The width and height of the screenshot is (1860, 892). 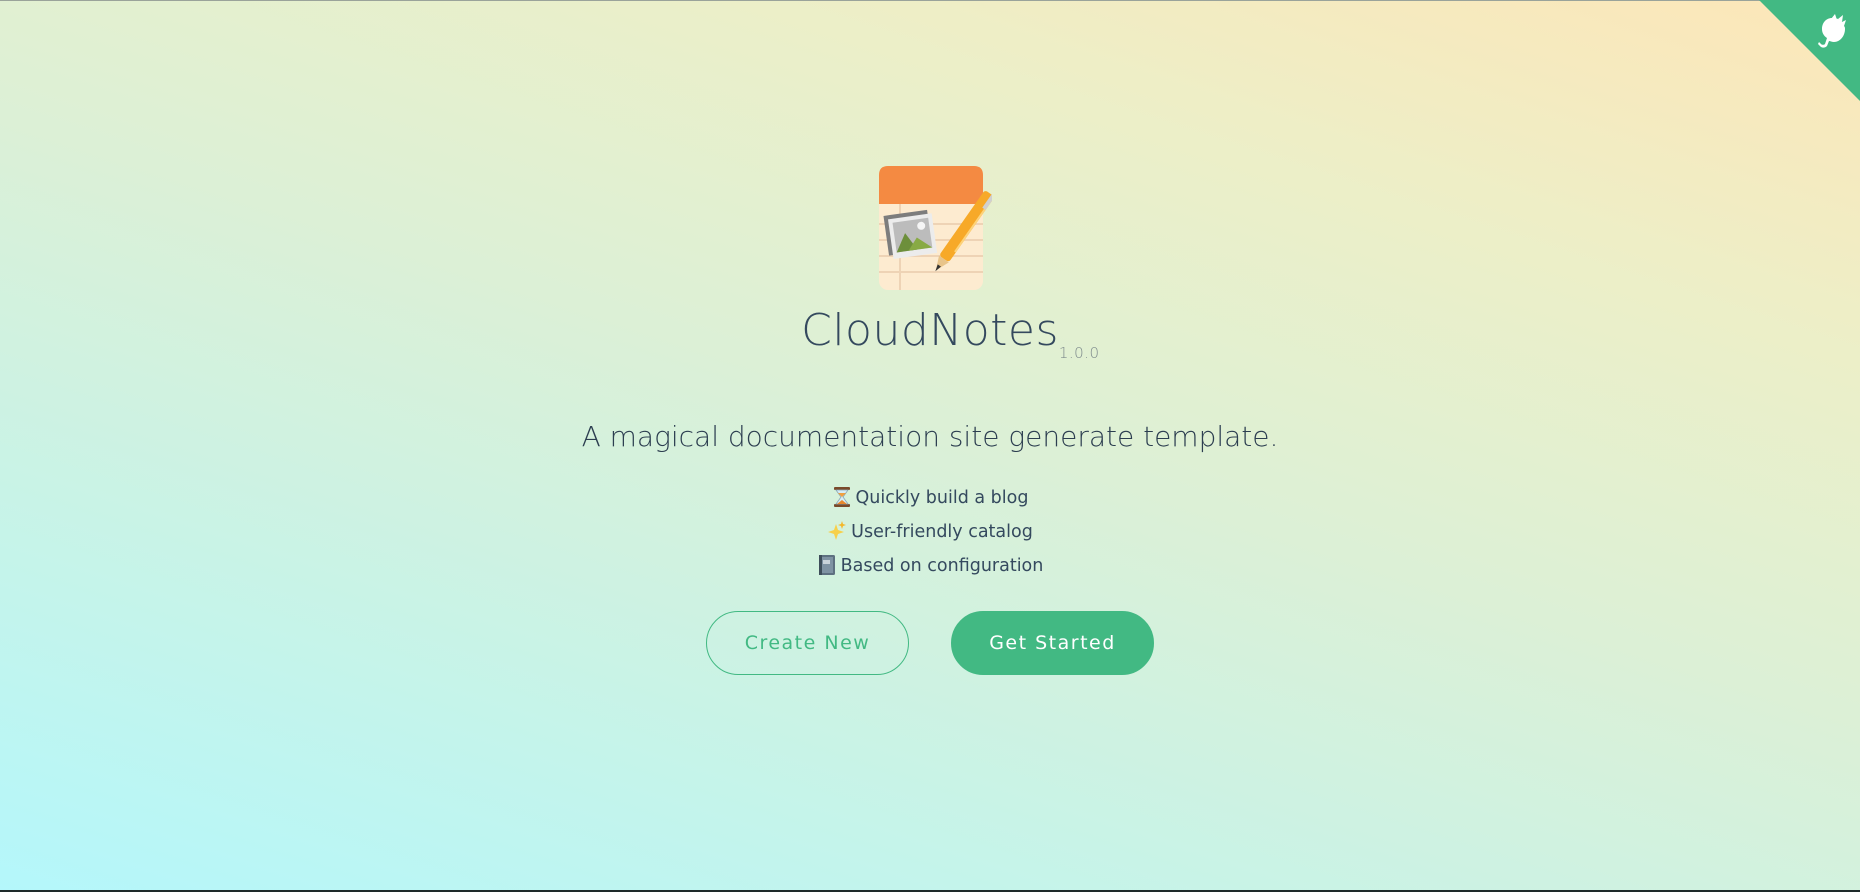 What do you see at coordinates (1079, 353) in the screenshot?
I see `version-label: 1.0.0` at bounding box center [1079, 353].